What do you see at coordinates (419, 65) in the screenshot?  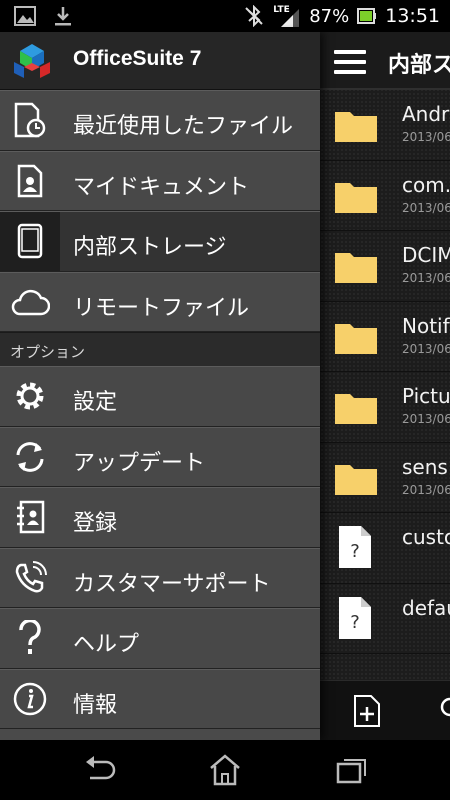 I see `file-pane-title: 内部ス` at bounding box center [419, 65].